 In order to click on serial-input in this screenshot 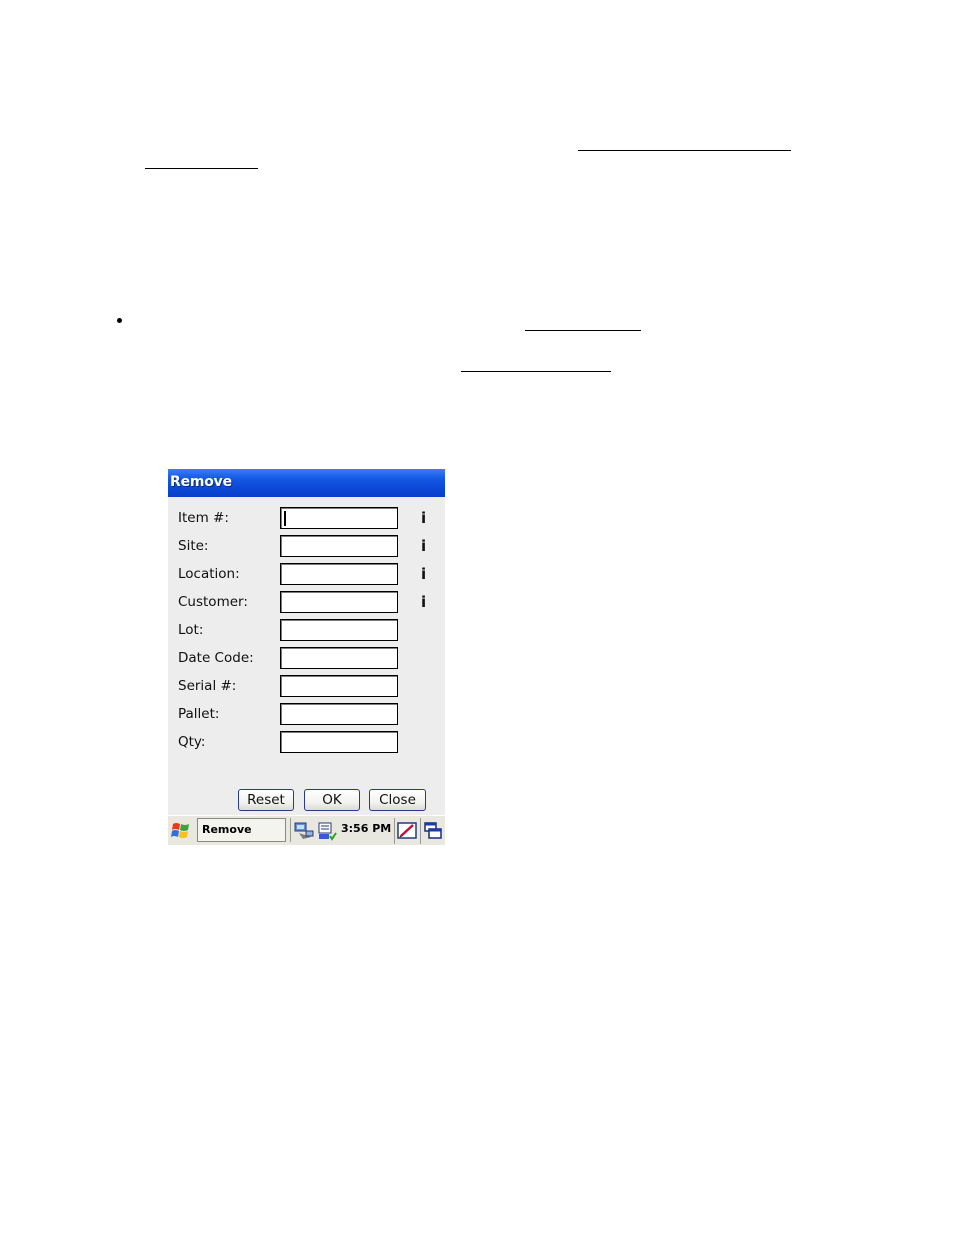, I will do `click(339, 686)`.